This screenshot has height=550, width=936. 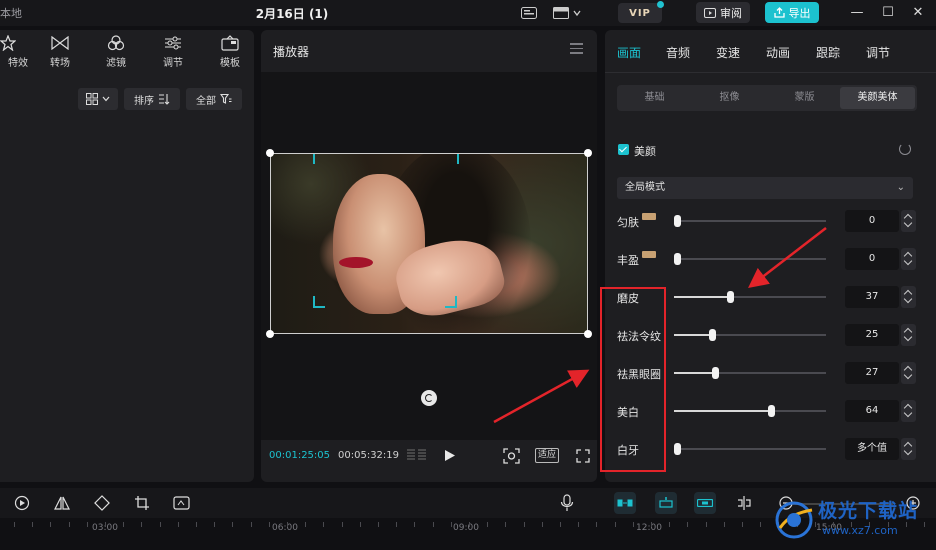 What do you see at coordinates (142, 503) in the screenshot?
I see `crop-icon` at bounding box center [142, 503].